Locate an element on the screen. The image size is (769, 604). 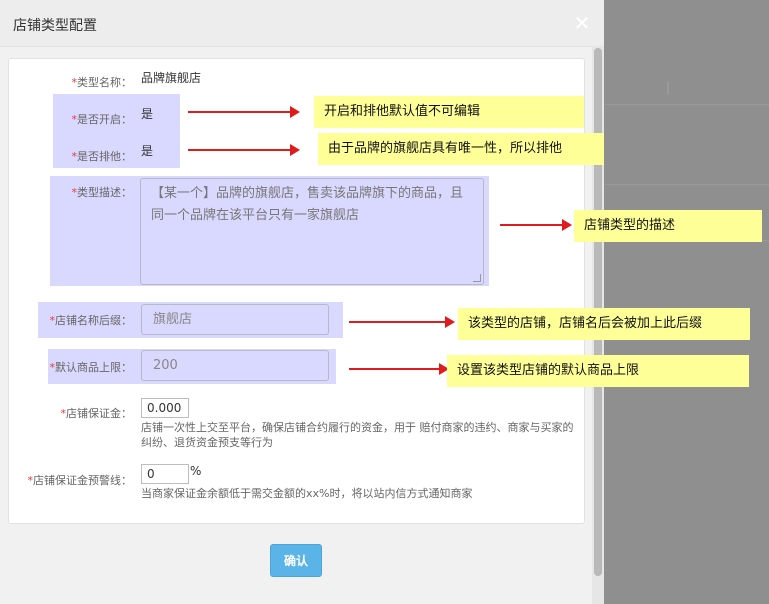
dialog-title: 店铺类型配置 is located at coordinates (55, 26).